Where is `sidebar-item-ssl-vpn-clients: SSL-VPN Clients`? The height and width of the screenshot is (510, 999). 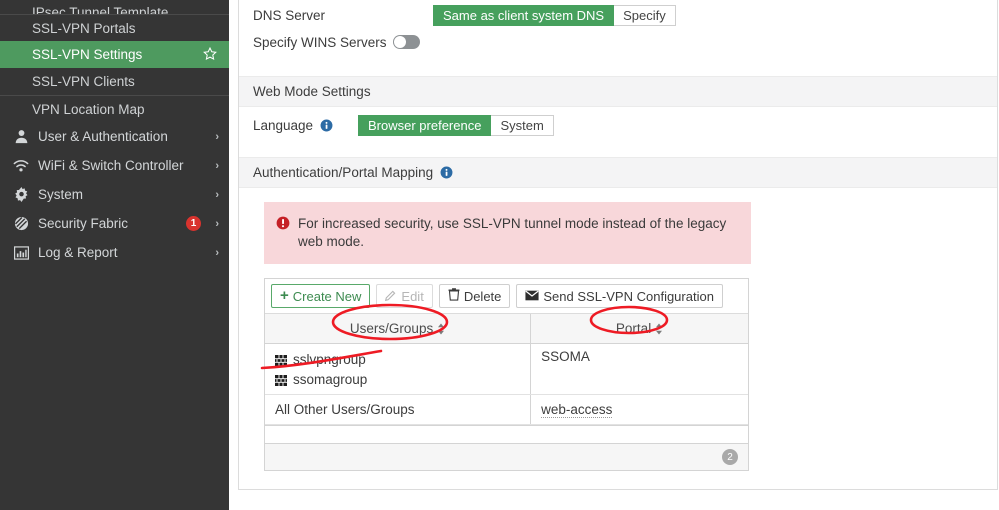 sidebar-item-ssl-vpn-clients: SSL-VPN Clients is located at coordinates (114, 81).